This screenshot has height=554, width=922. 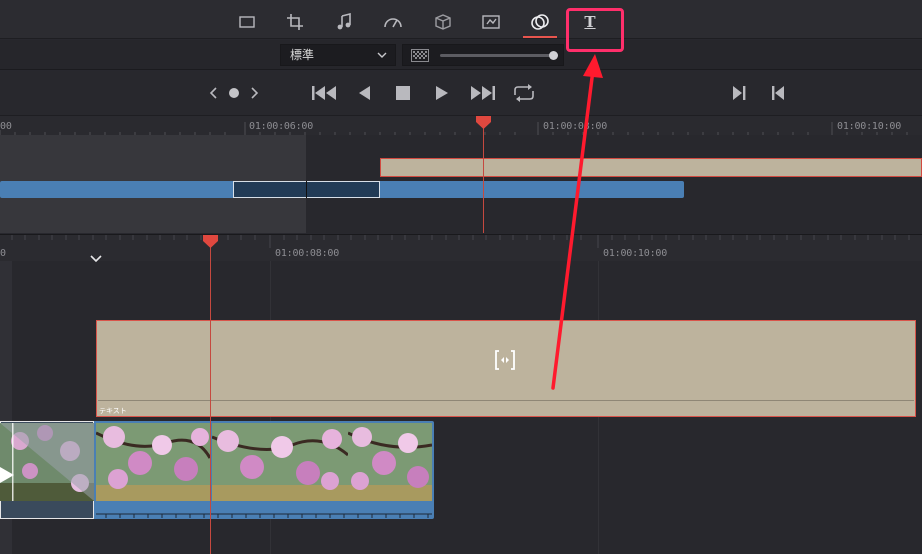 What do you see at coordinates (403, 93) in the screenshot?
I see `stop-icon` at bounding box center [403, 93].